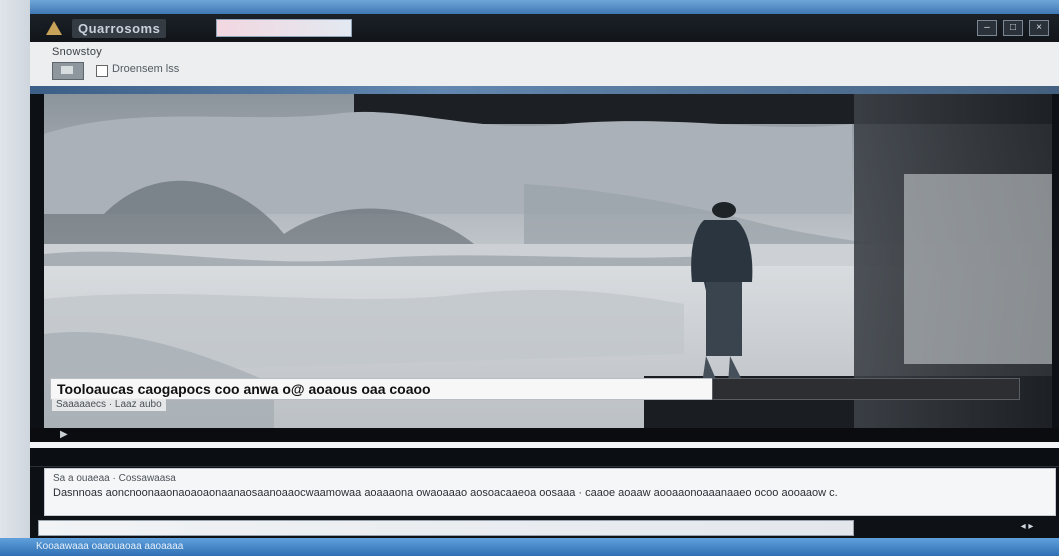  What do you see at coordinates (110, 546) in the screenshot?
I see `taskbar-text: Kooaawaaa oaaouaoaa aaoaaaa` at bounding box center [110, 546].